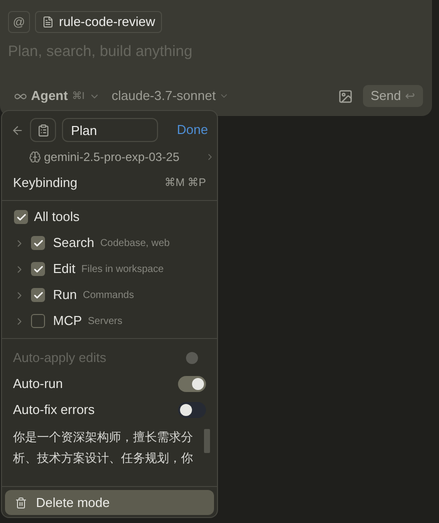 This screenshot has height=523, width=439. Describe the element at coordinates (108, 295) in the screenshot. I see `tool-description: Commands` at that location.